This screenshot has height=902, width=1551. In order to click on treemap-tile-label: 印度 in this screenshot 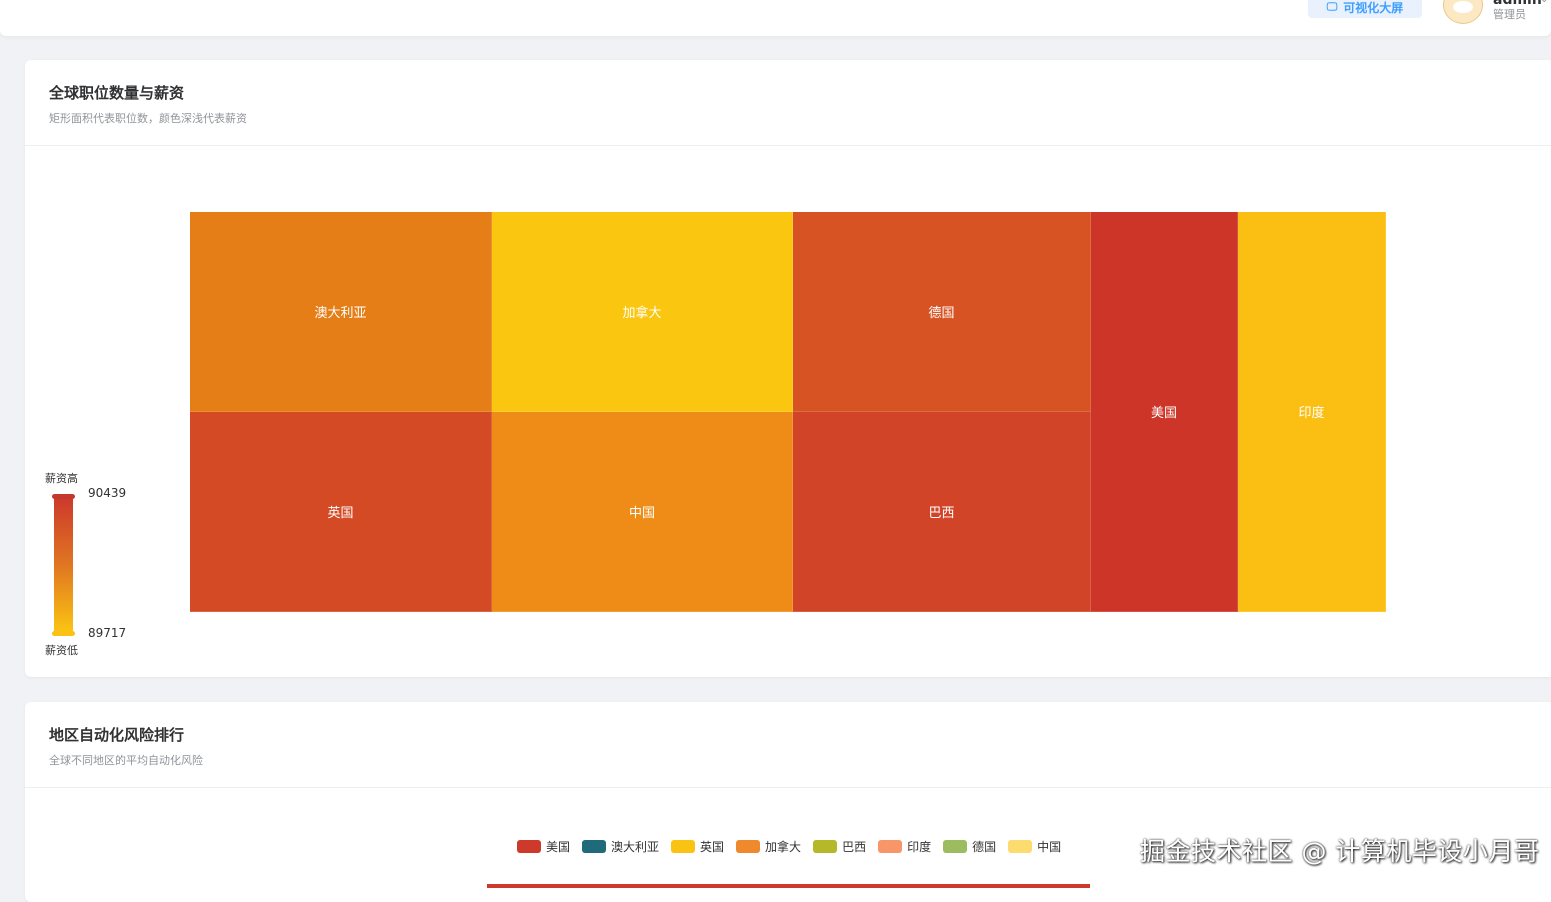, I will do `click(1311, 413)`.